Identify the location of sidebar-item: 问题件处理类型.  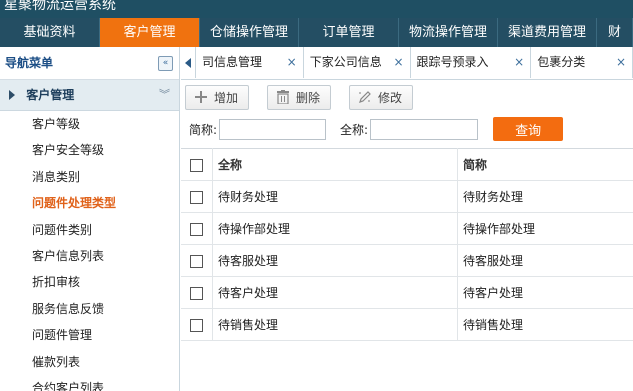
(89, 203).